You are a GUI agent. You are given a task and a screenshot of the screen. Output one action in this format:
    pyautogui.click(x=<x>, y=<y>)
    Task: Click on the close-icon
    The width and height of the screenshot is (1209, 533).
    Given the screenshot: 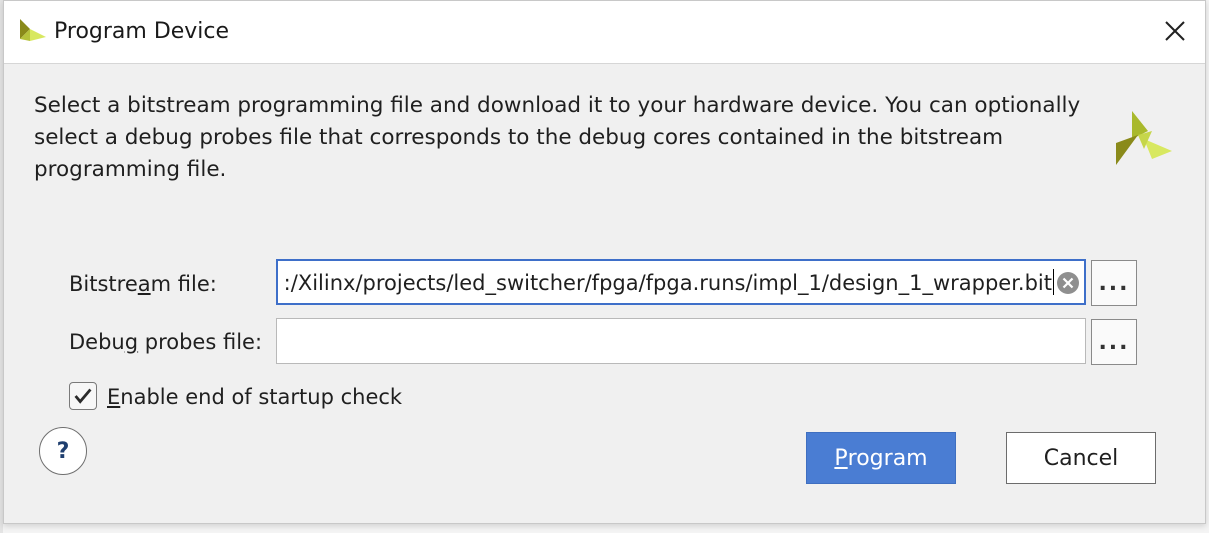 What is the action you would take?
    pyautogui.click(x=1175, y=31)
    